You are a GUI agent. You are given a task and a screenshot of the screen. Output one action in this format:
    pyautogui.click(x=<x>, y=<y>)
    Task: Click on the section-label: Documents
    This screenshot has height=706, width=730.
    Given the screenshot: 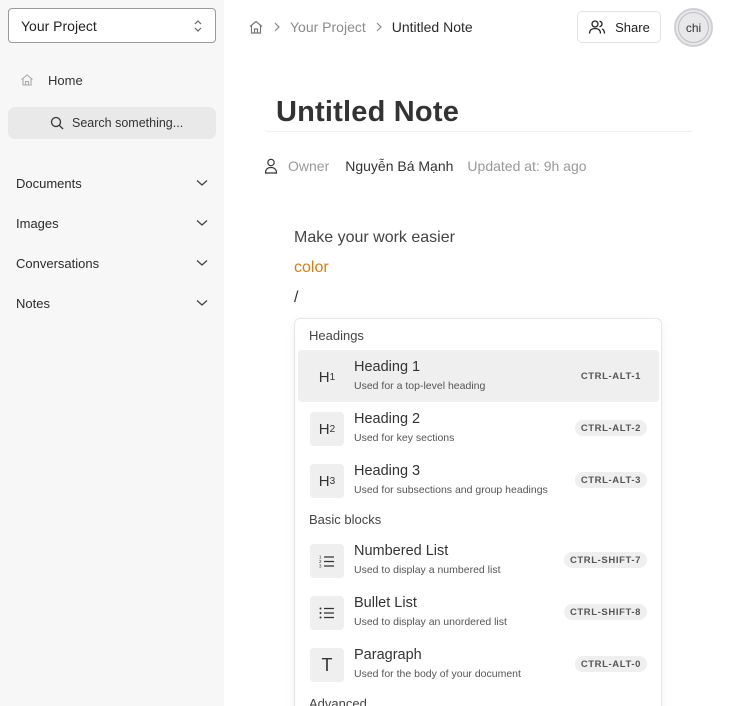 What is the action you would take?
    pyautogui.click(x=49, y=183)
    